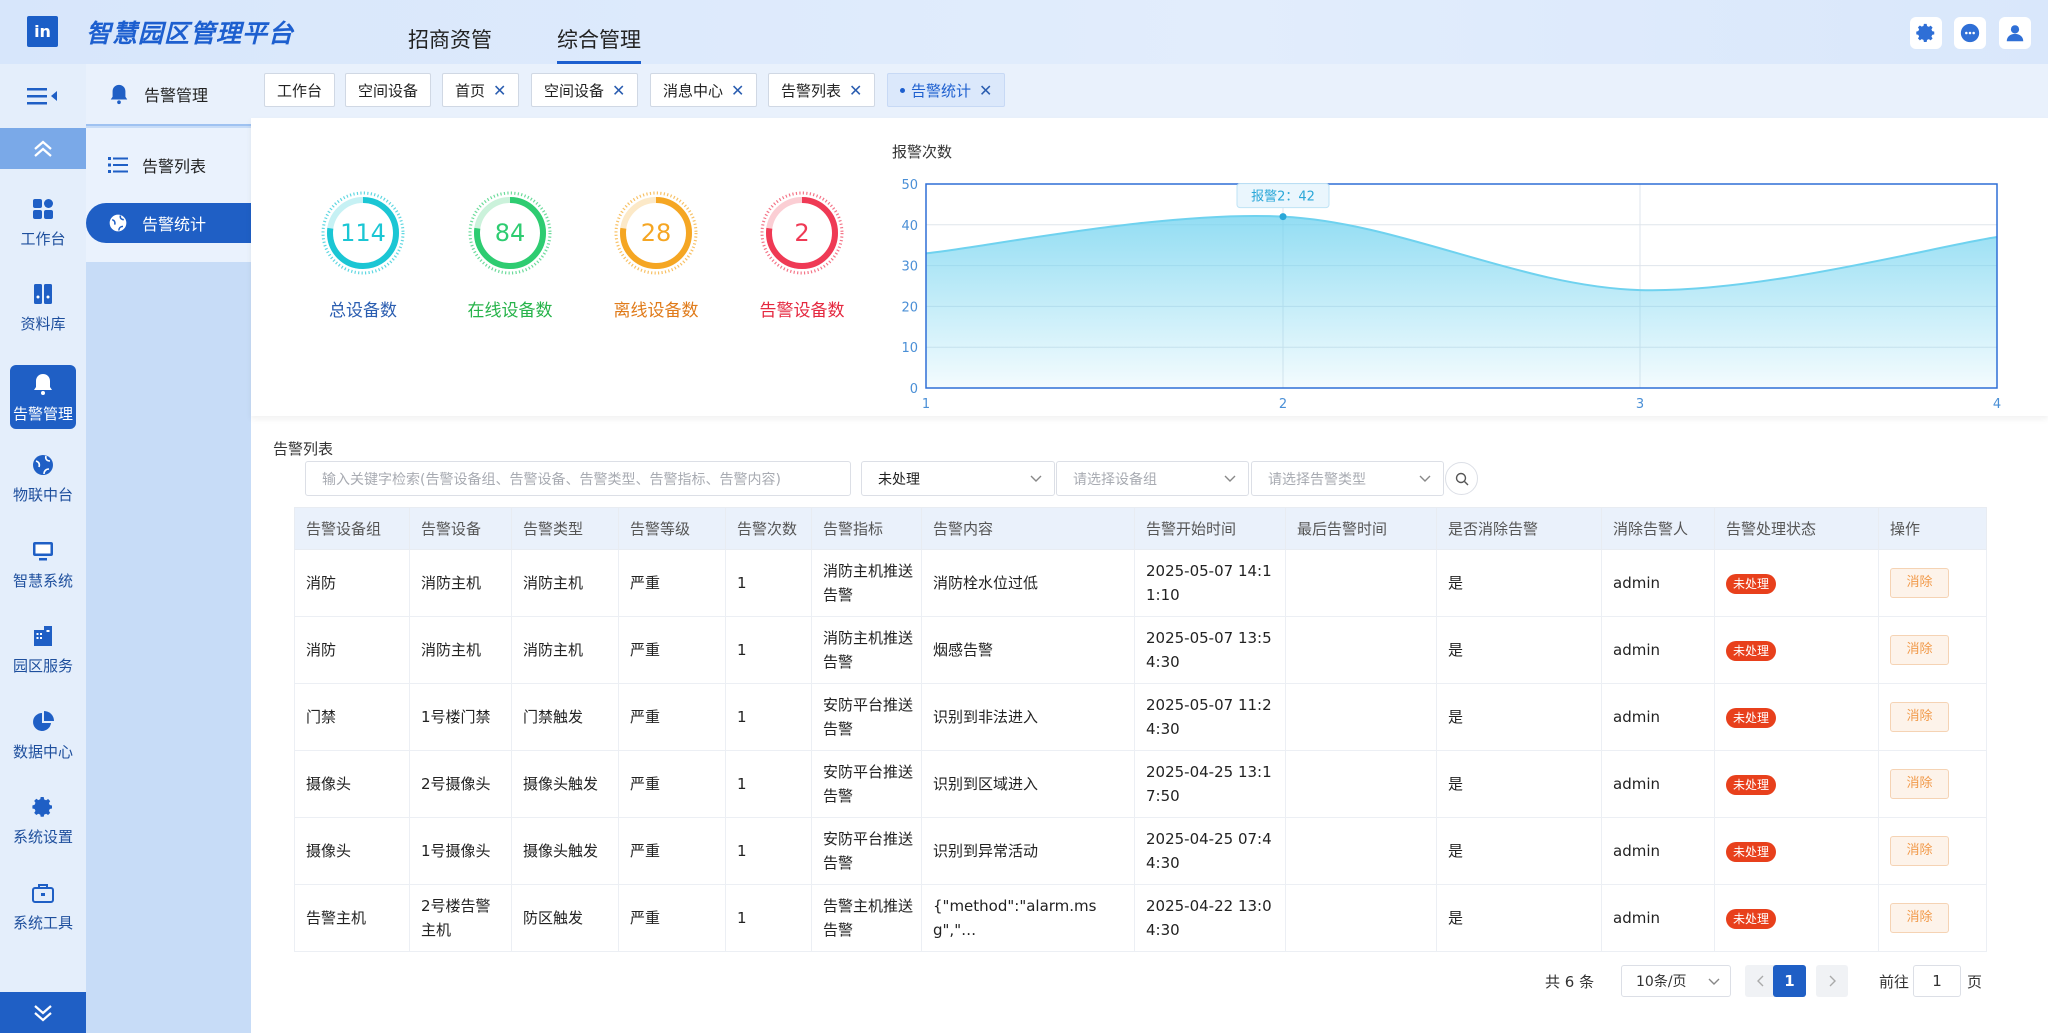 The width and height of the screenshot is (2048, 1033). Describe the element at coordinates (450, 44) in the screenshot. I see `nav-tab-investment: 招商资管` at that location.